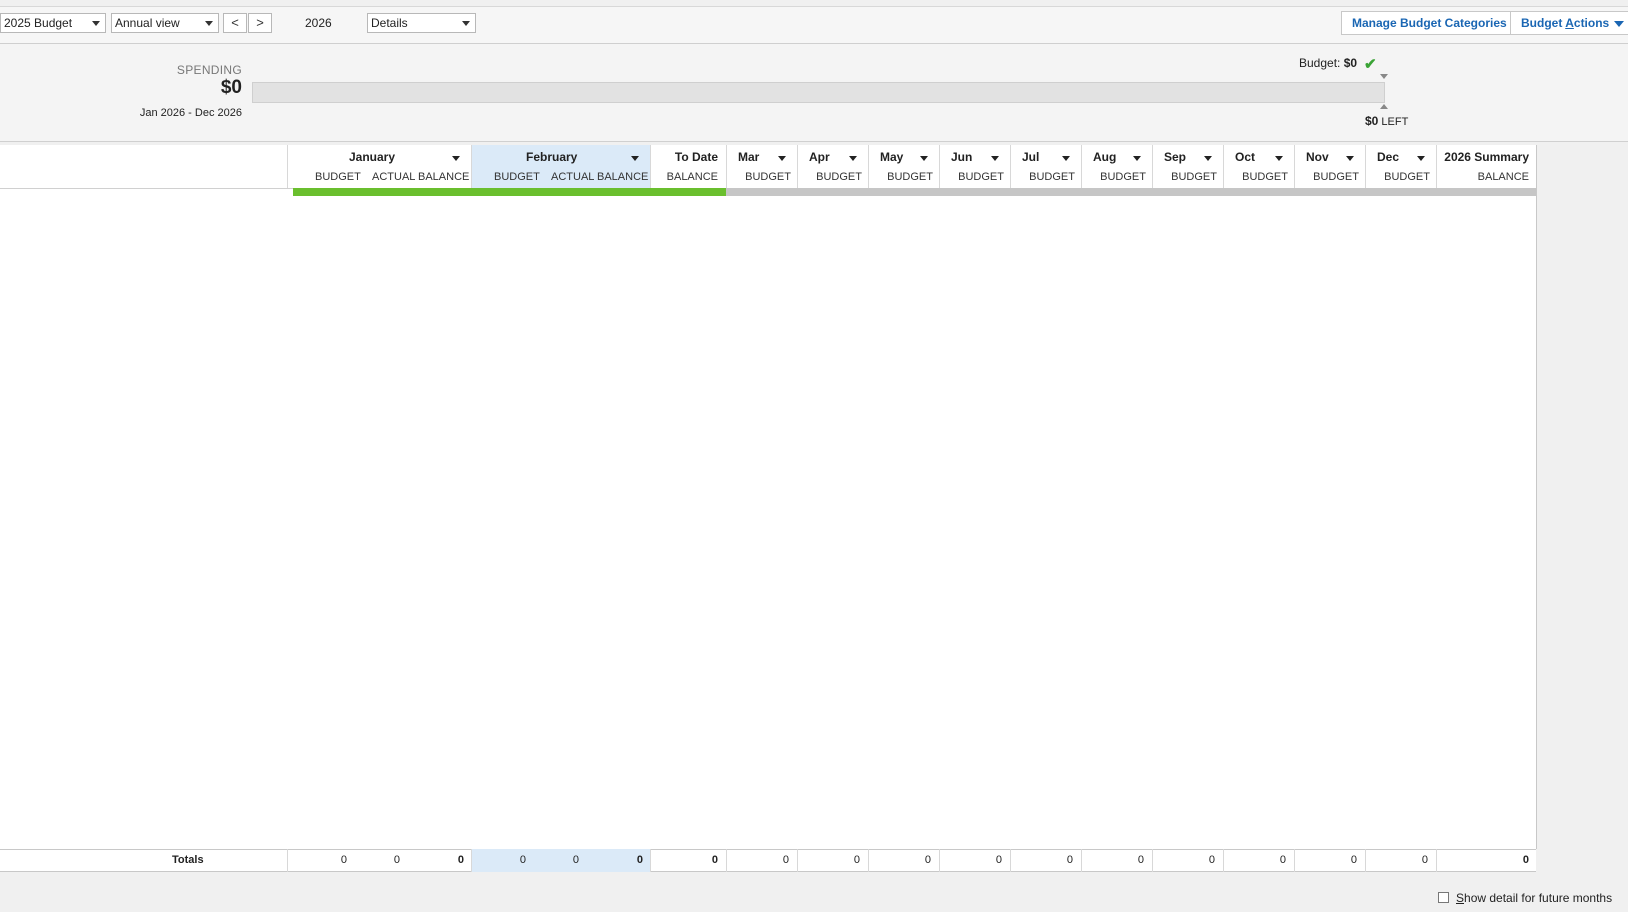 Image resolution: width=1628 pixels, height=912 pixels. What do you see at coordinates (1105, 157) in the screenshot?
I see `month-name: Aug` at bounding box center [1105, 157].